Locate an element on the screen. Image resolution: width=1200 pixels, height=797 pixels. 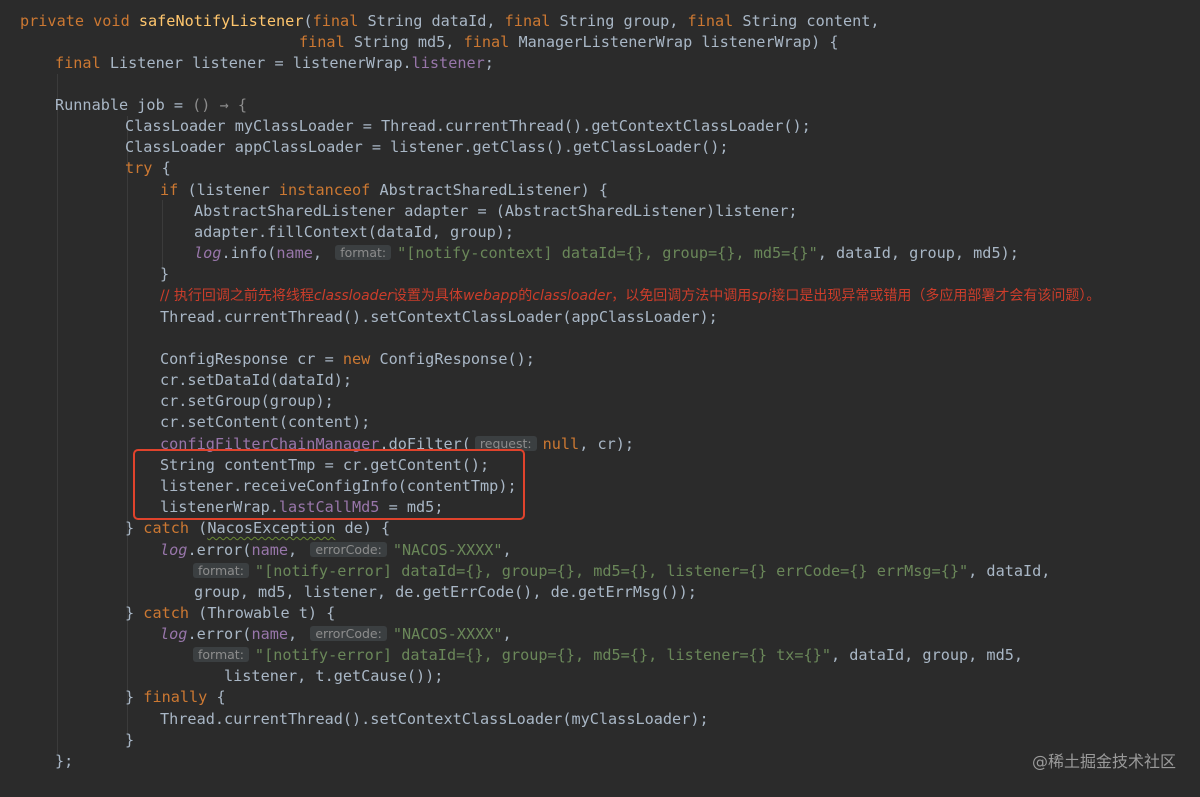
code-line: } catch (Throwable t) { is located at coordinates (230, 613).